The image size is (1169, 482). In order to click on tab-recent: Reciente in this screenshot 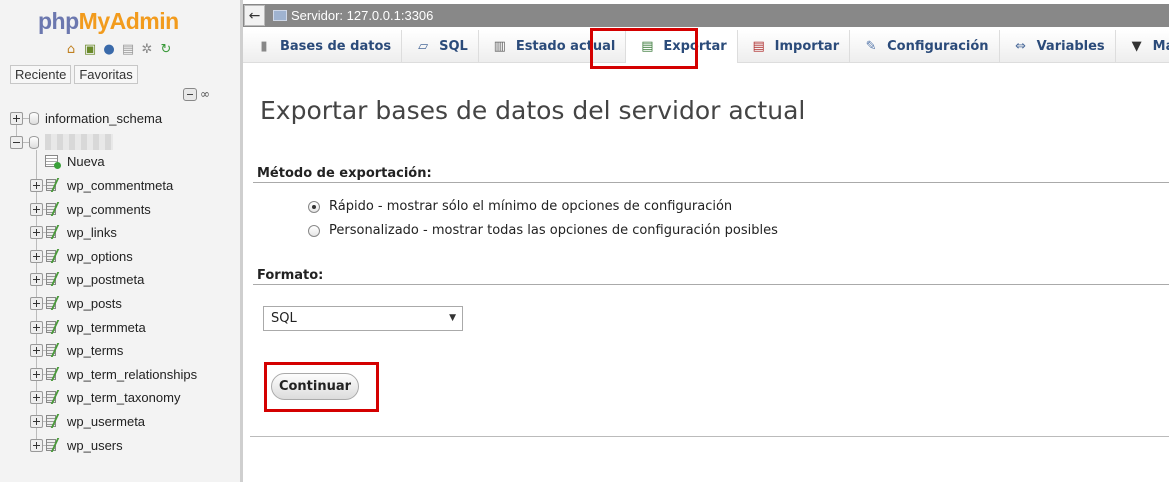, I will do `click(41, 74)`.